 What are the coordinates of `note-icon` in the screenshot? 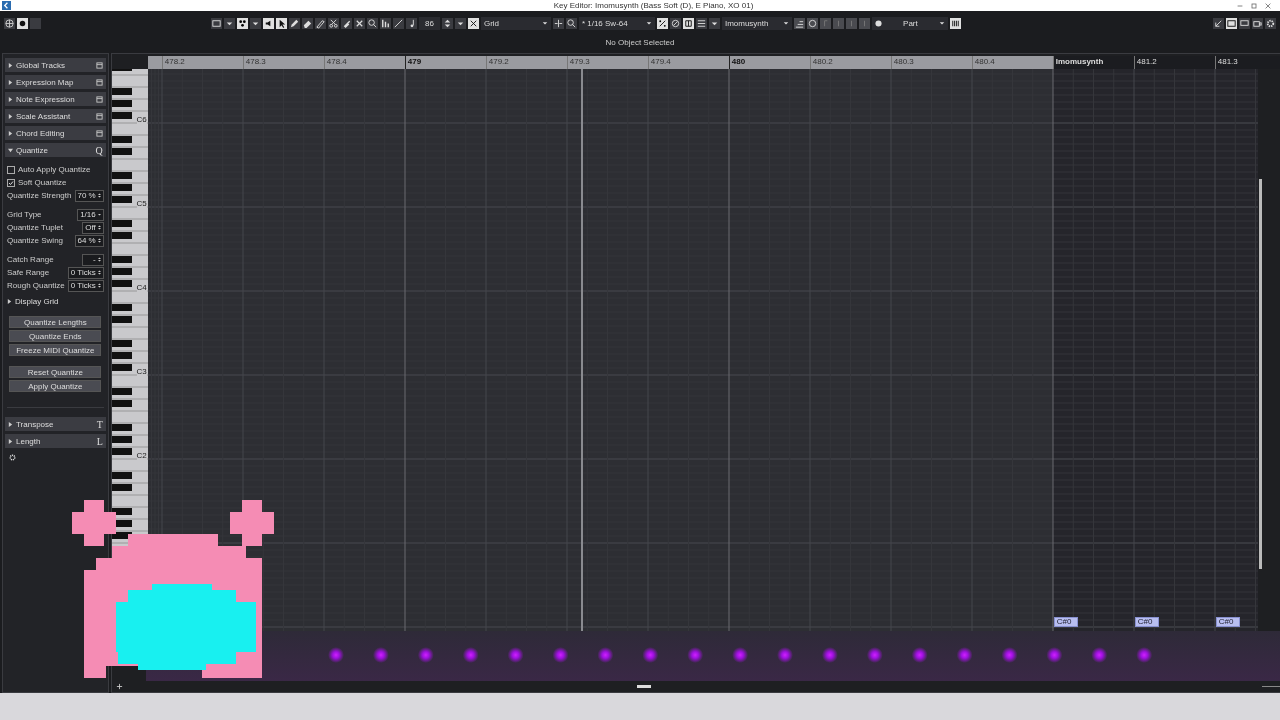 It's located at (411, 23).